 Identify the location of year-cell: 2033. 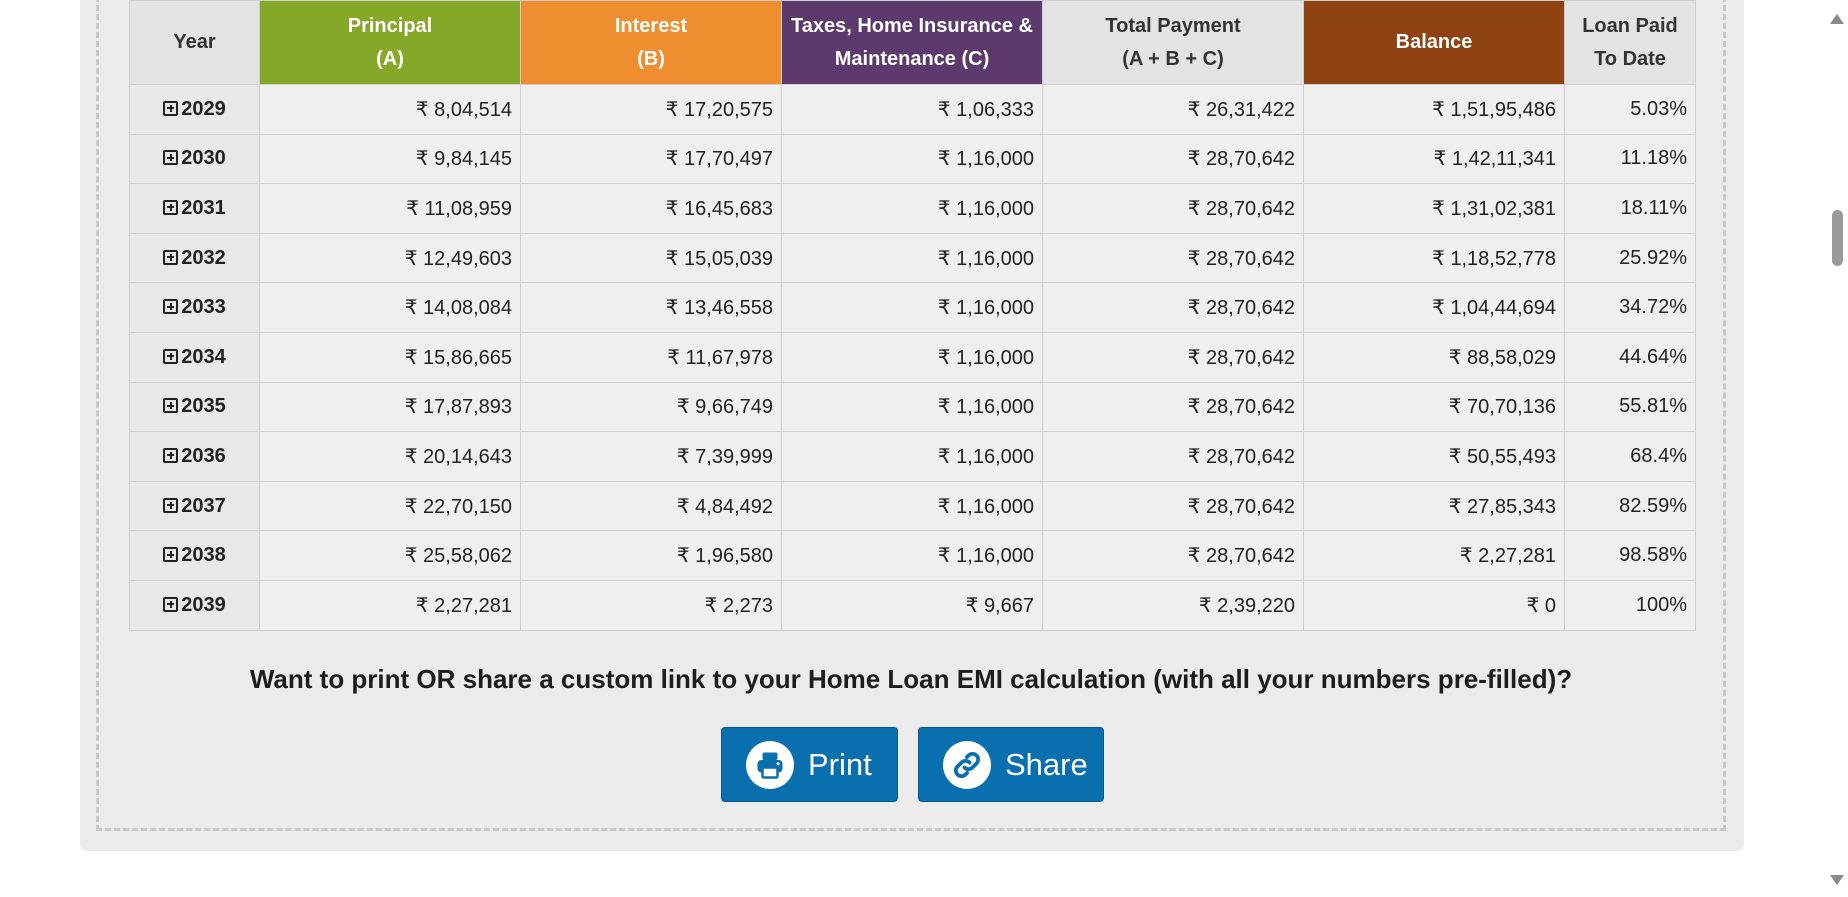
(194, 307).